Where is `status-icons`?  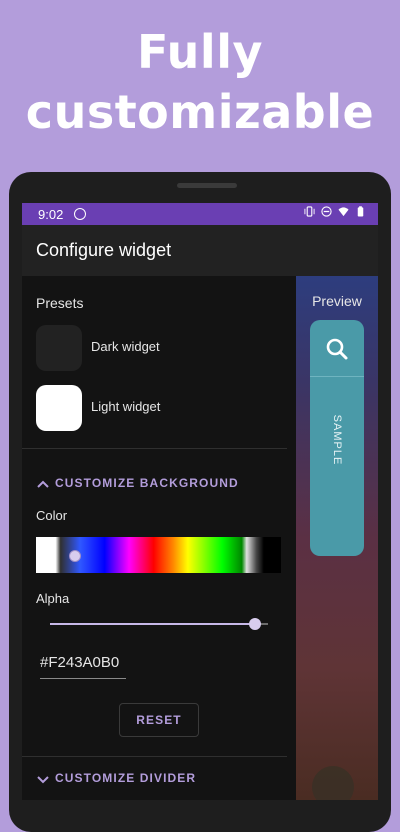 status-icons is located at coordinates (335, 211).